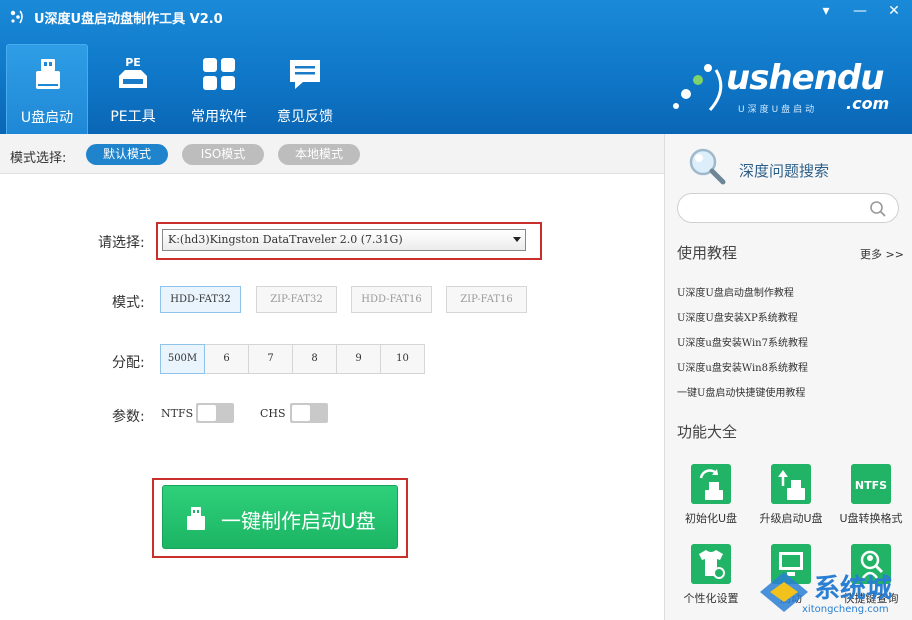 This screenshot has height=620, width=912. What do you see at coordinates (741, 391) in the screenshot?
I see `tutorial-link: 一键U盘启动快捷键使用教程` at bounding box center [741, 391].